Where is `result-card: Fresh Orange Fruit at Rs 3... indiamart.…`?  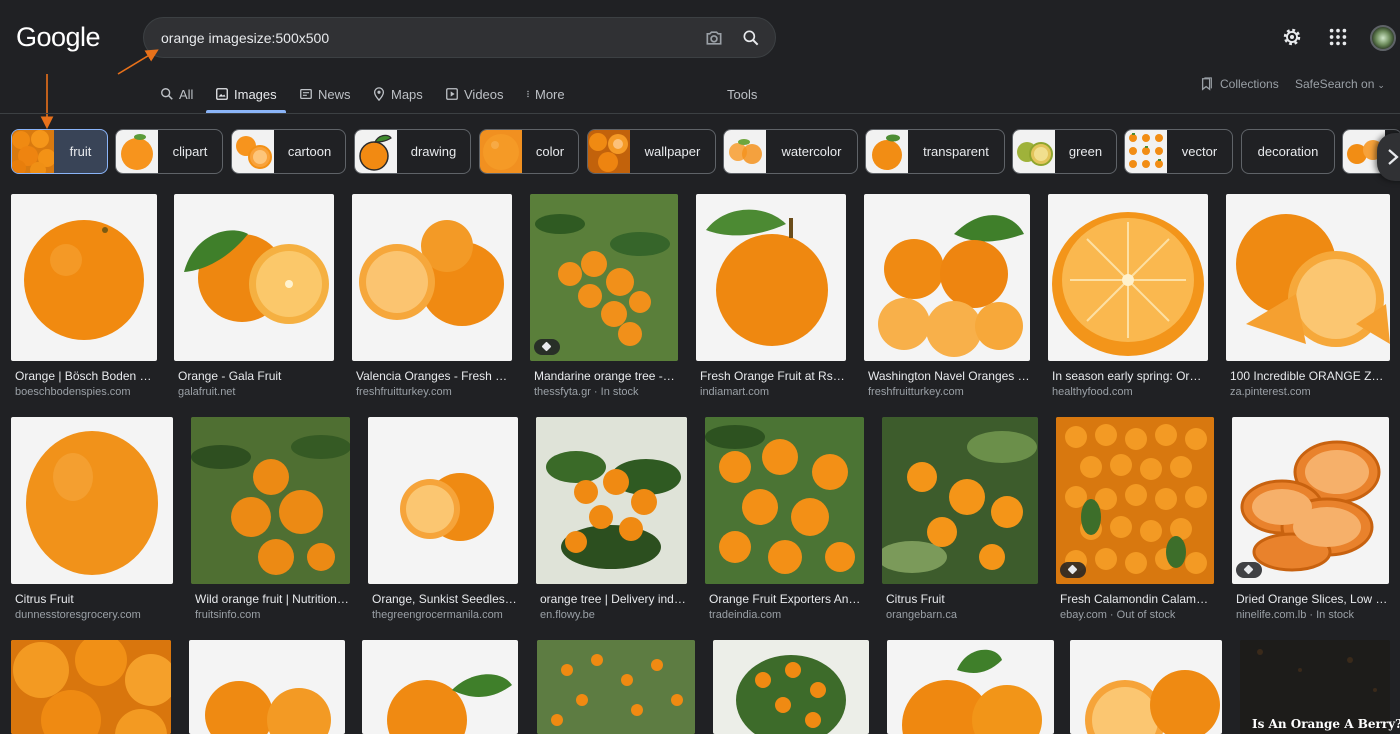
result-card: Fresh Orange Fruit at Rs 3... indiamart.… is located at coordinates (771, 299).